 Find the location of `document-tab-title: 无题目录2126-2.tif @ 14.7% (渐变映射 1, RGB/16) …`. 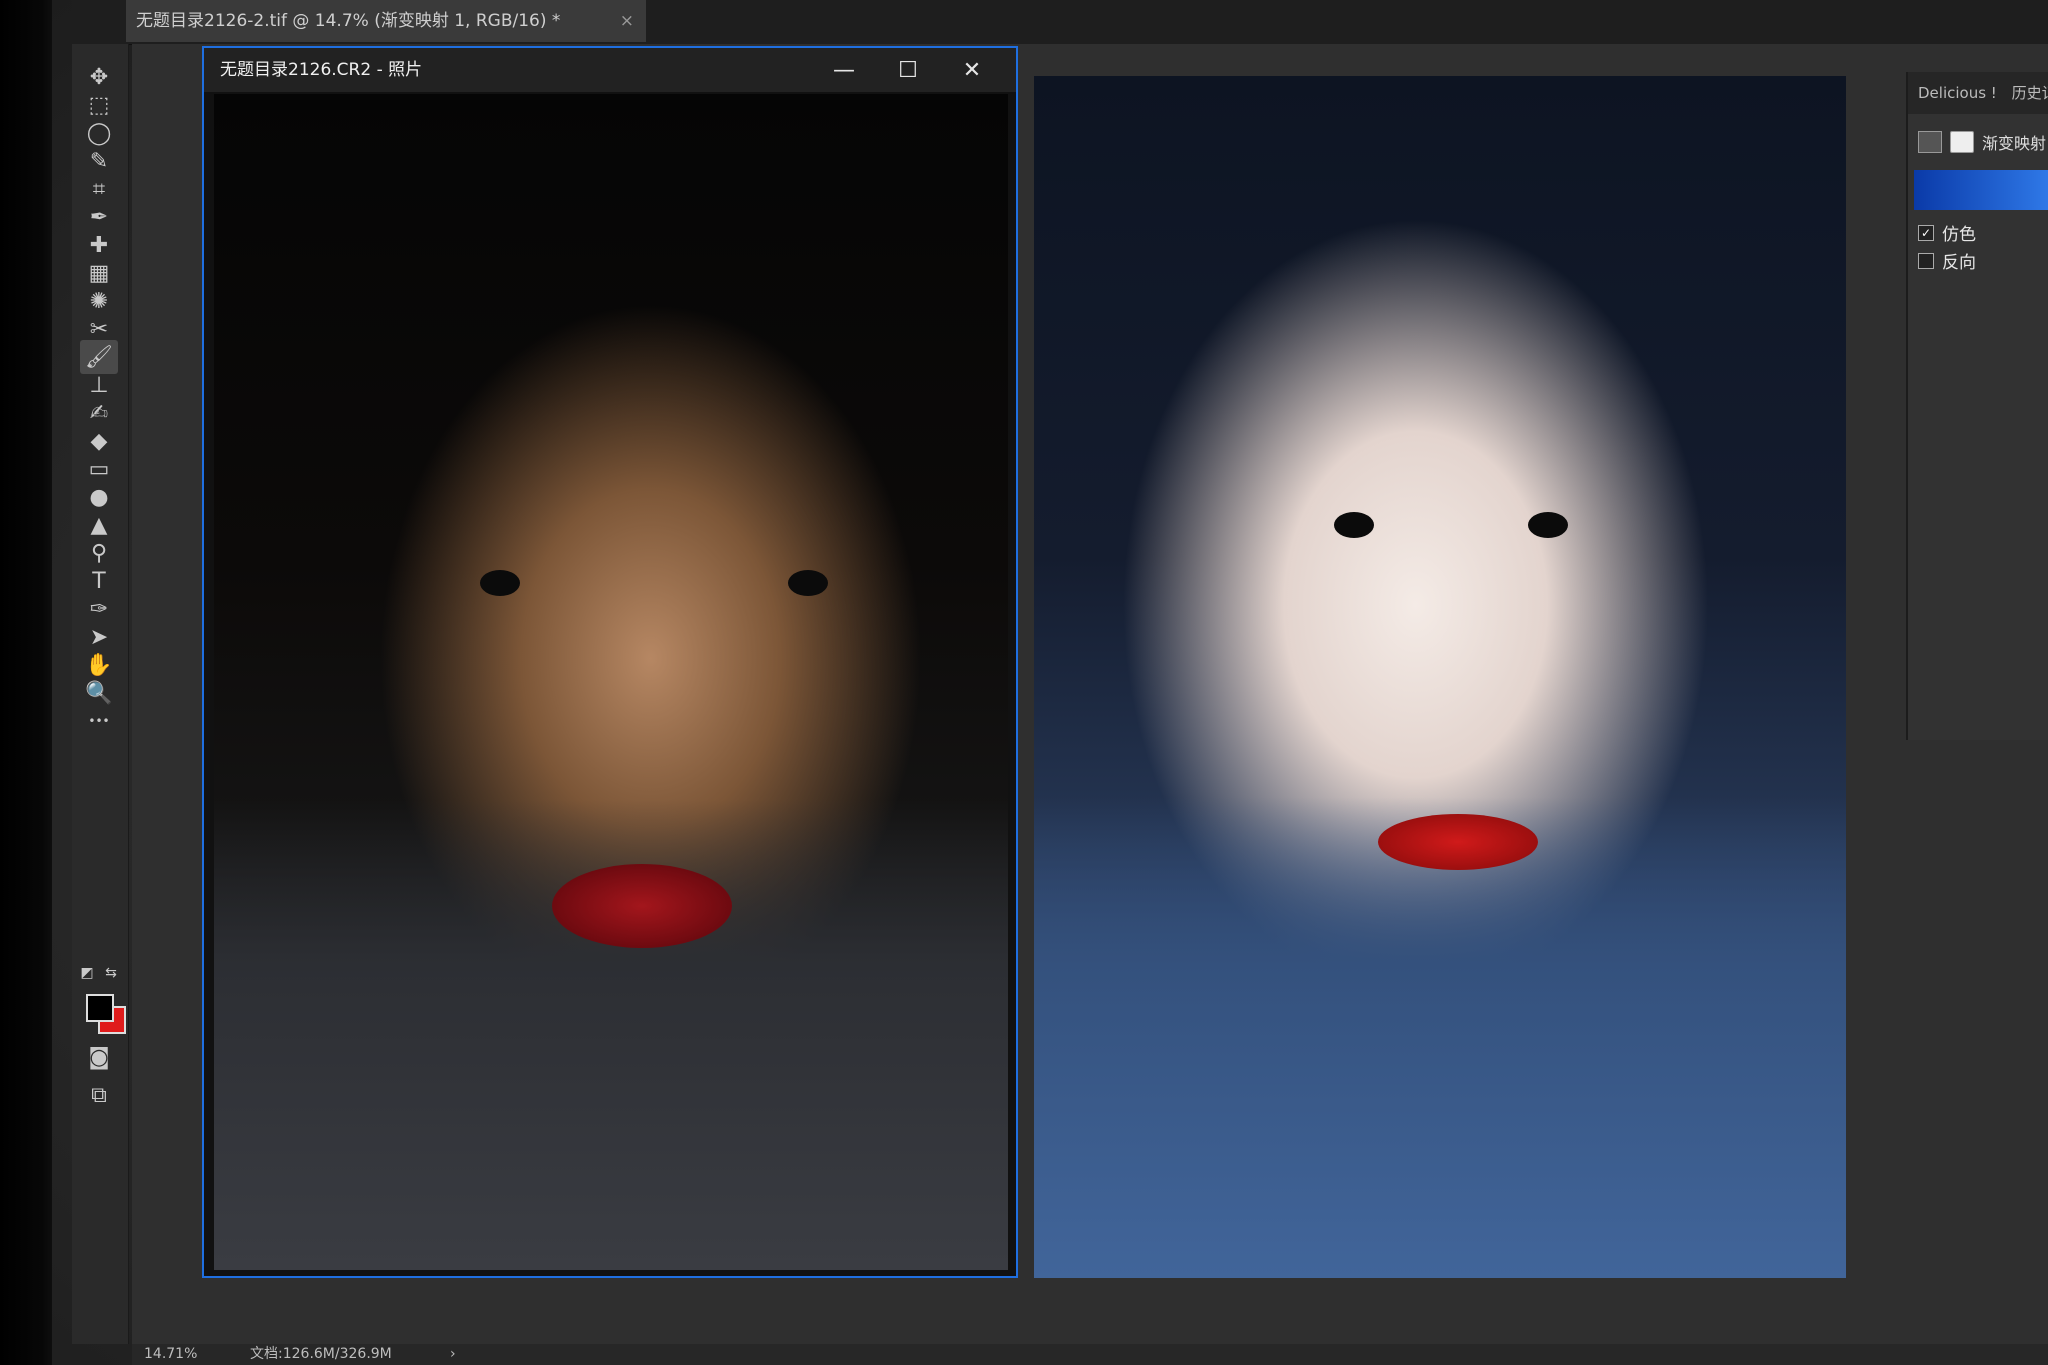

document-tab-title: 无题目录2126-2.tif @ 14.7% (渐变映射 1, RGB/16) … is located at coordinates (348, 21).